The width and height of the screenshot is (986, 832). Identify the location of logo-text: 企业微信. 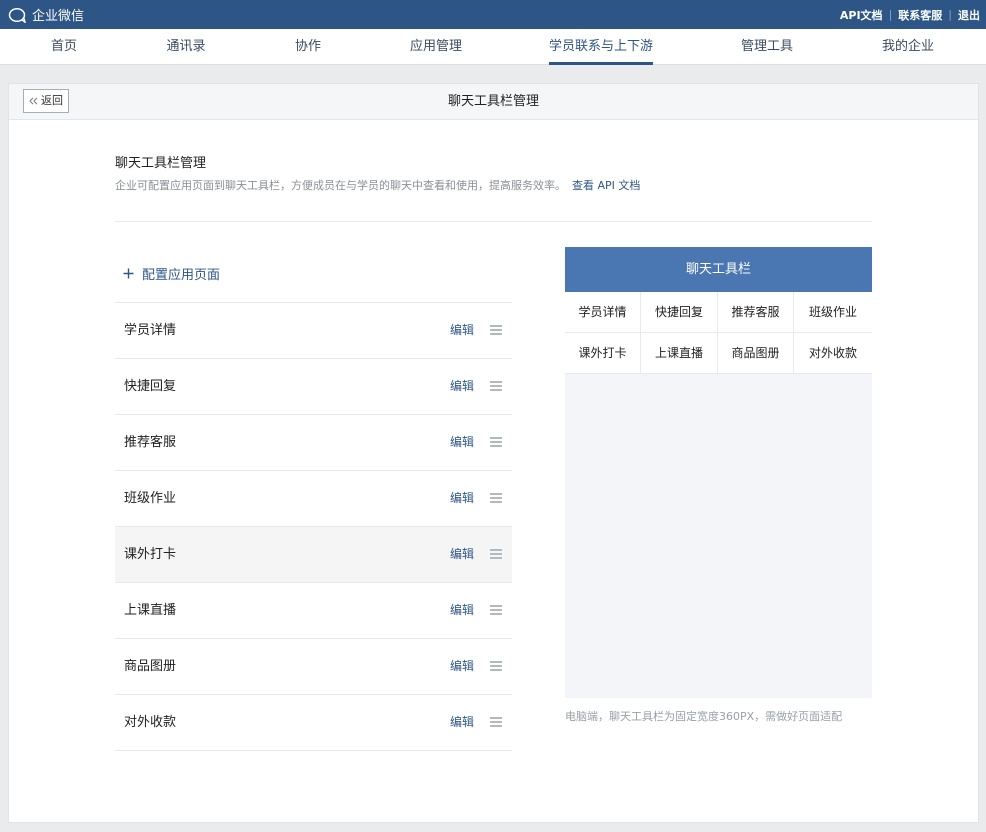
(58, 16).